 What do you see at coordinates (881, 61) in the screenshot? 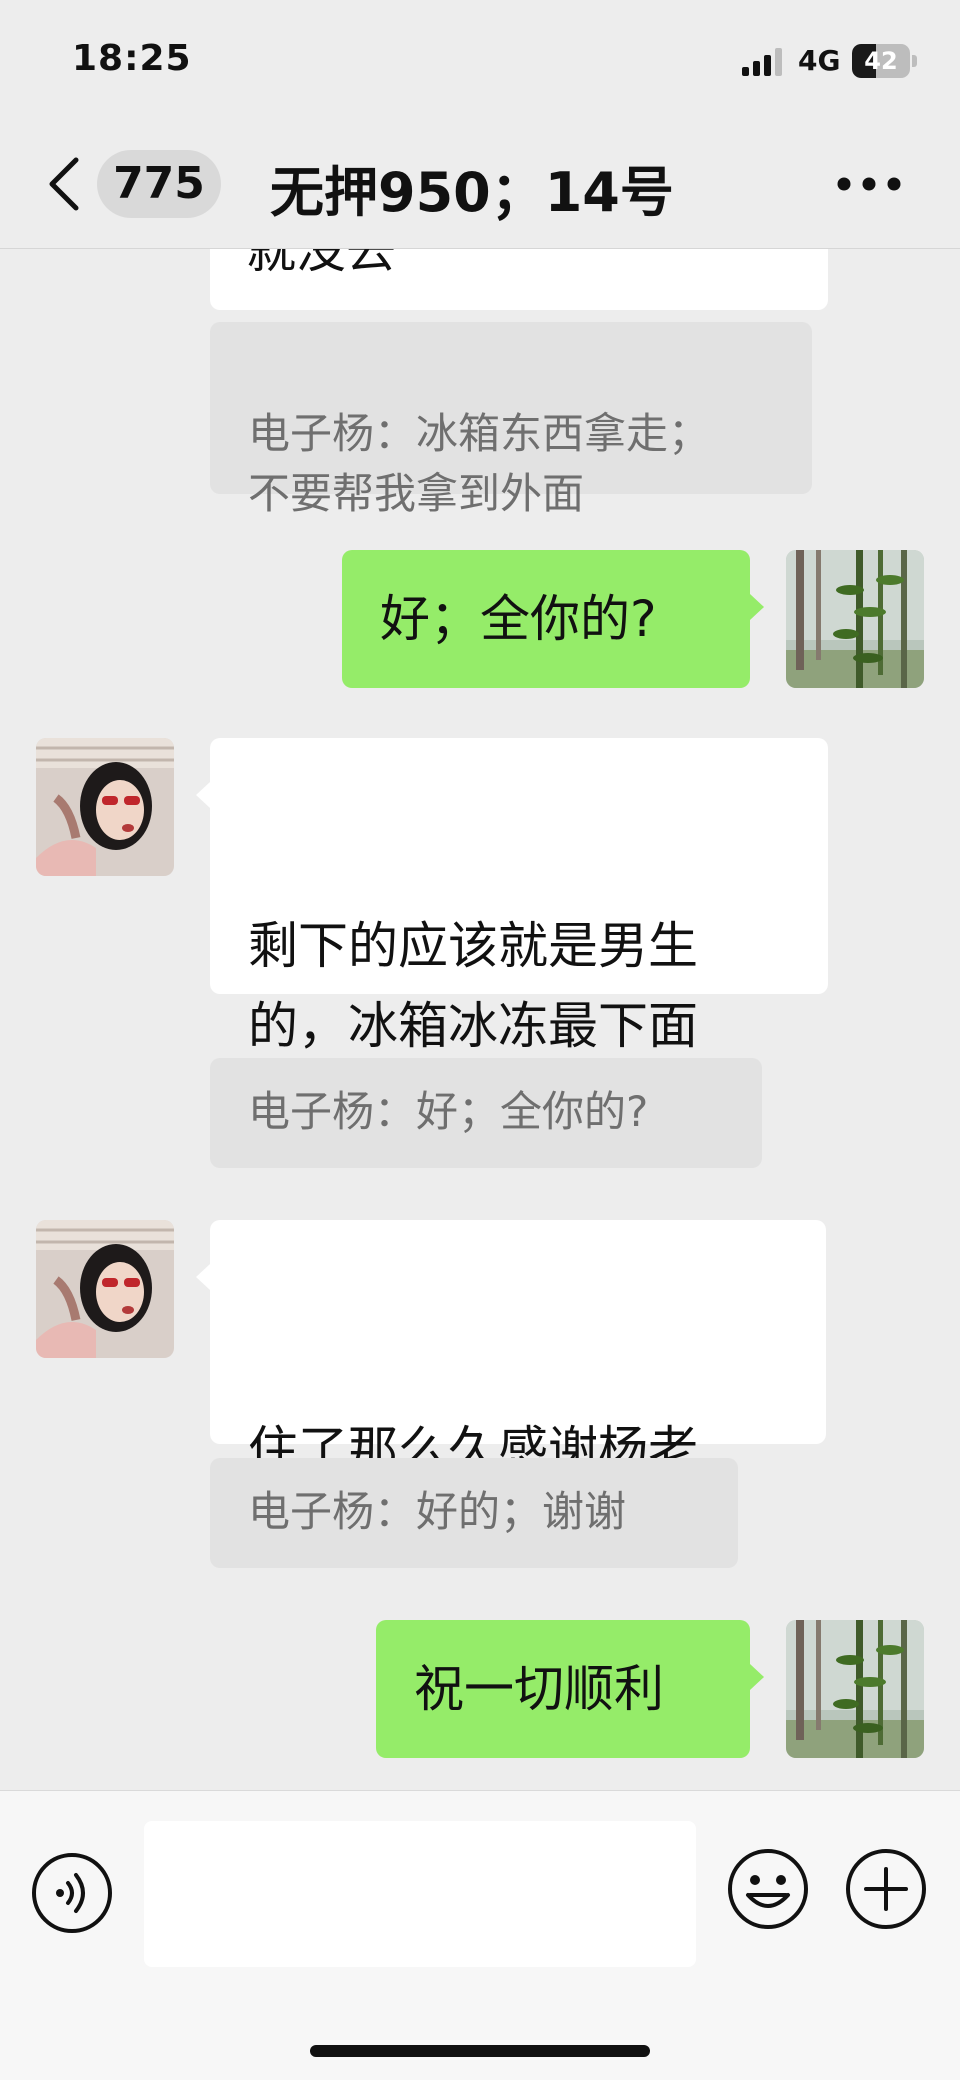
I see `battery-level: 42` at bounding box center [881, 61].